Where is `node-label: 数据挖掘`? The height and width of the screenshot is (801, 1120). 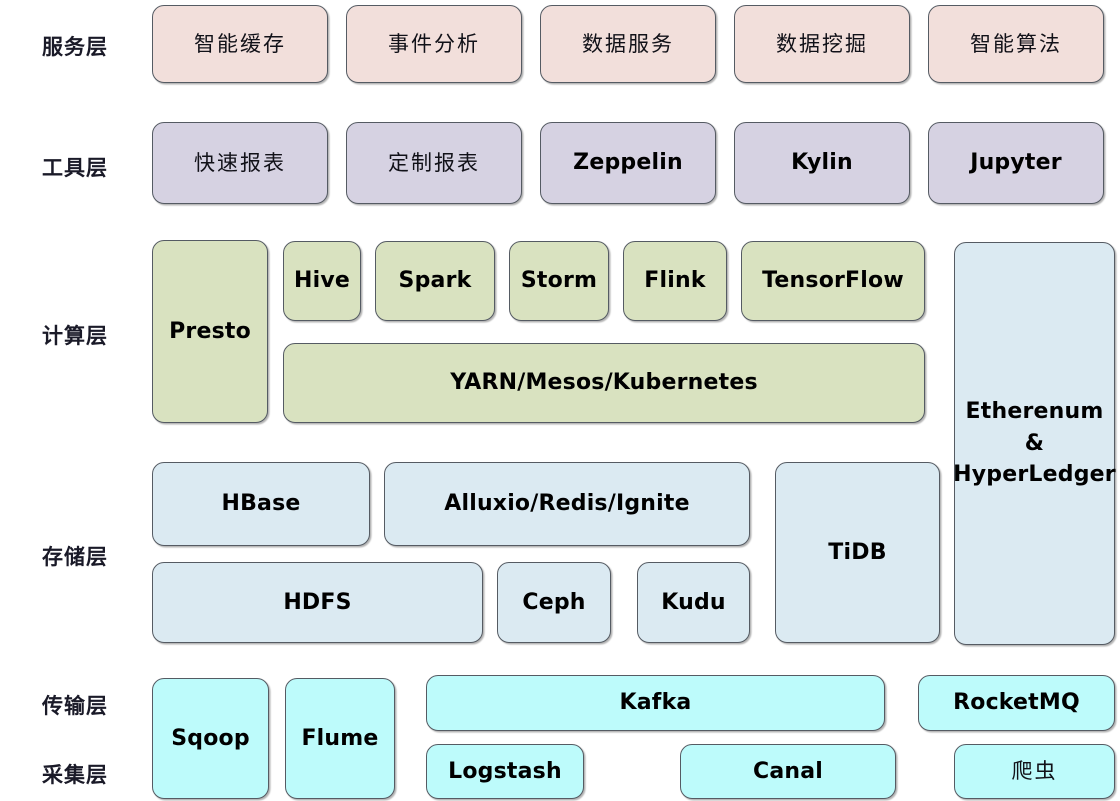
node-label: 数据挖掘 is located at coordinates (822, 43).